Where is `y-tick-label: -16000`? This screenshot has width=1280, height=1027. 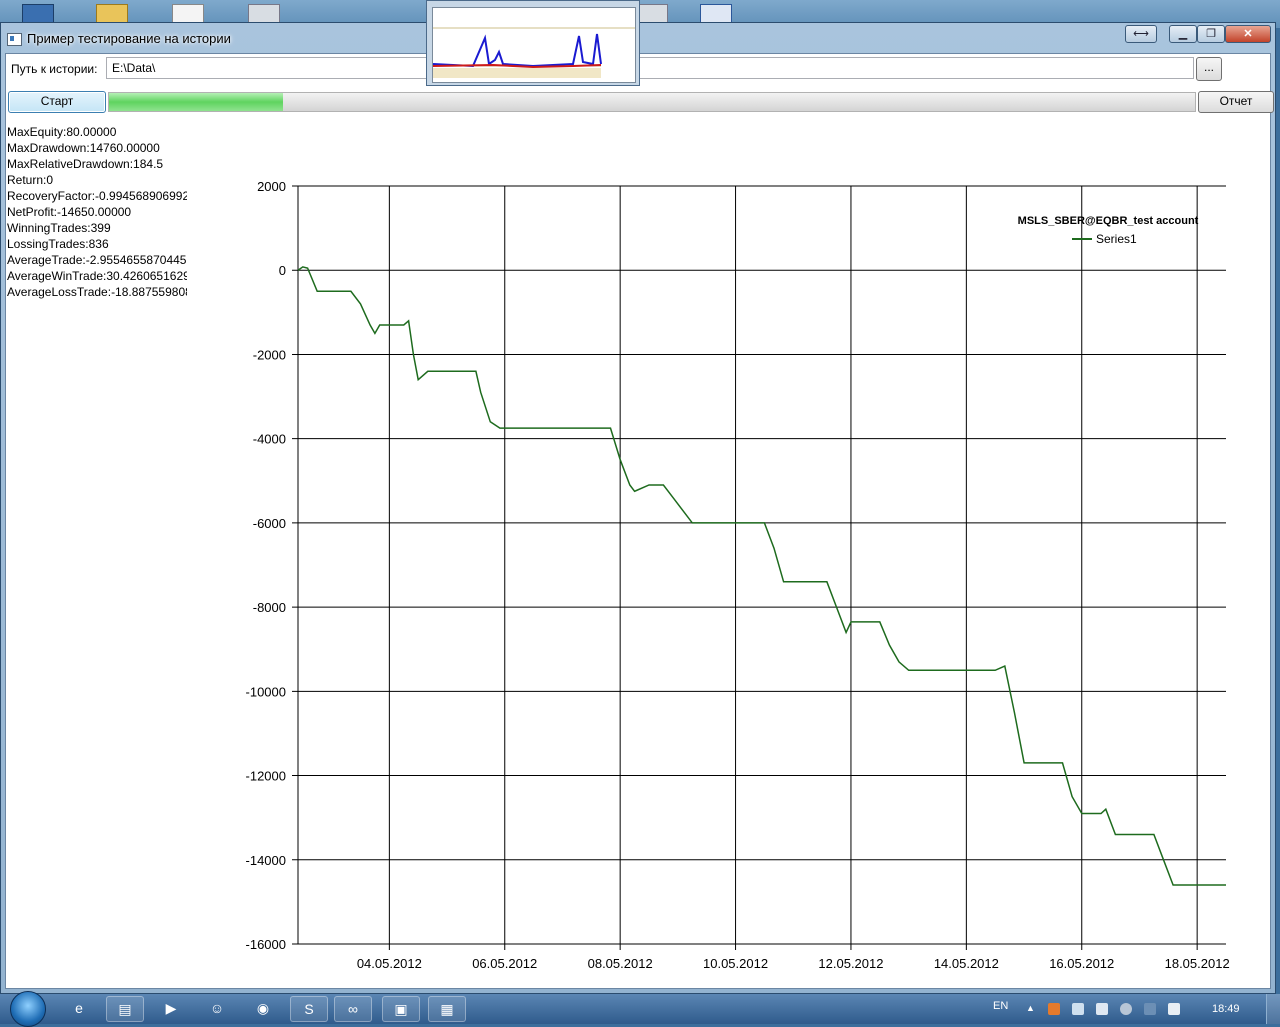 y-tick-label: -16000 is located at coordinates (266, 944).